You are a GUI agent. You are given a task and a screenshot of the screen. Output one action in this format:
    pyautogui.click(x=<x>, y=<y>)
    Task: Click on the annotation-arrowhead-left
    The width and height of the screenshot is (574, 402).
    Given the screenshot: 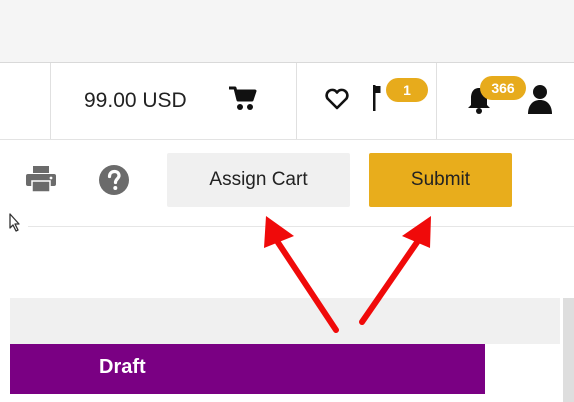 What is the action you would take?
    pyautogui.click(x=279, y=232)
    